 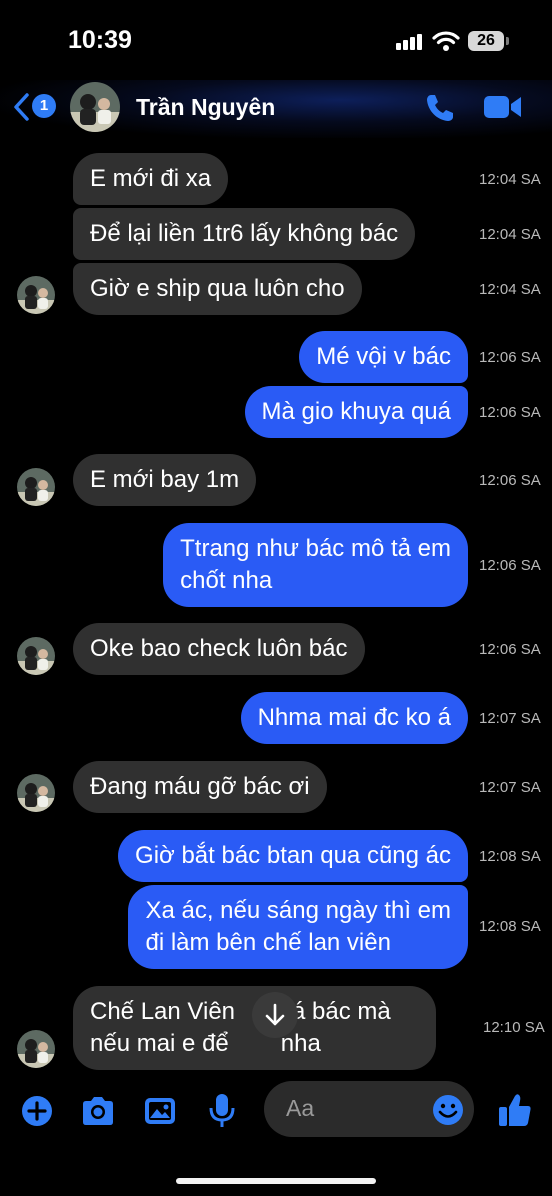 I want to click on message-bubble-incoming: Chế Lan Viên á bác mà nếu mai e để nha, so click(x=254, y=1028).